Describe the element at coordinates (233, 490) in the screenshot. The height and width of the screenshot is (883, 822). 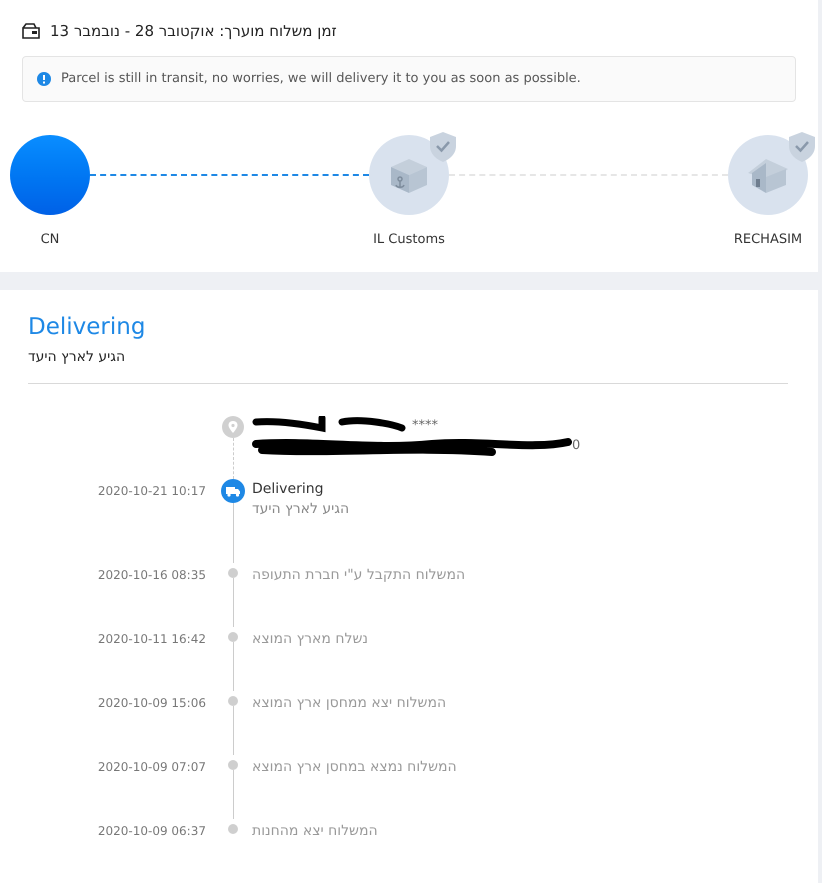
I see `truck-icon` at that location.